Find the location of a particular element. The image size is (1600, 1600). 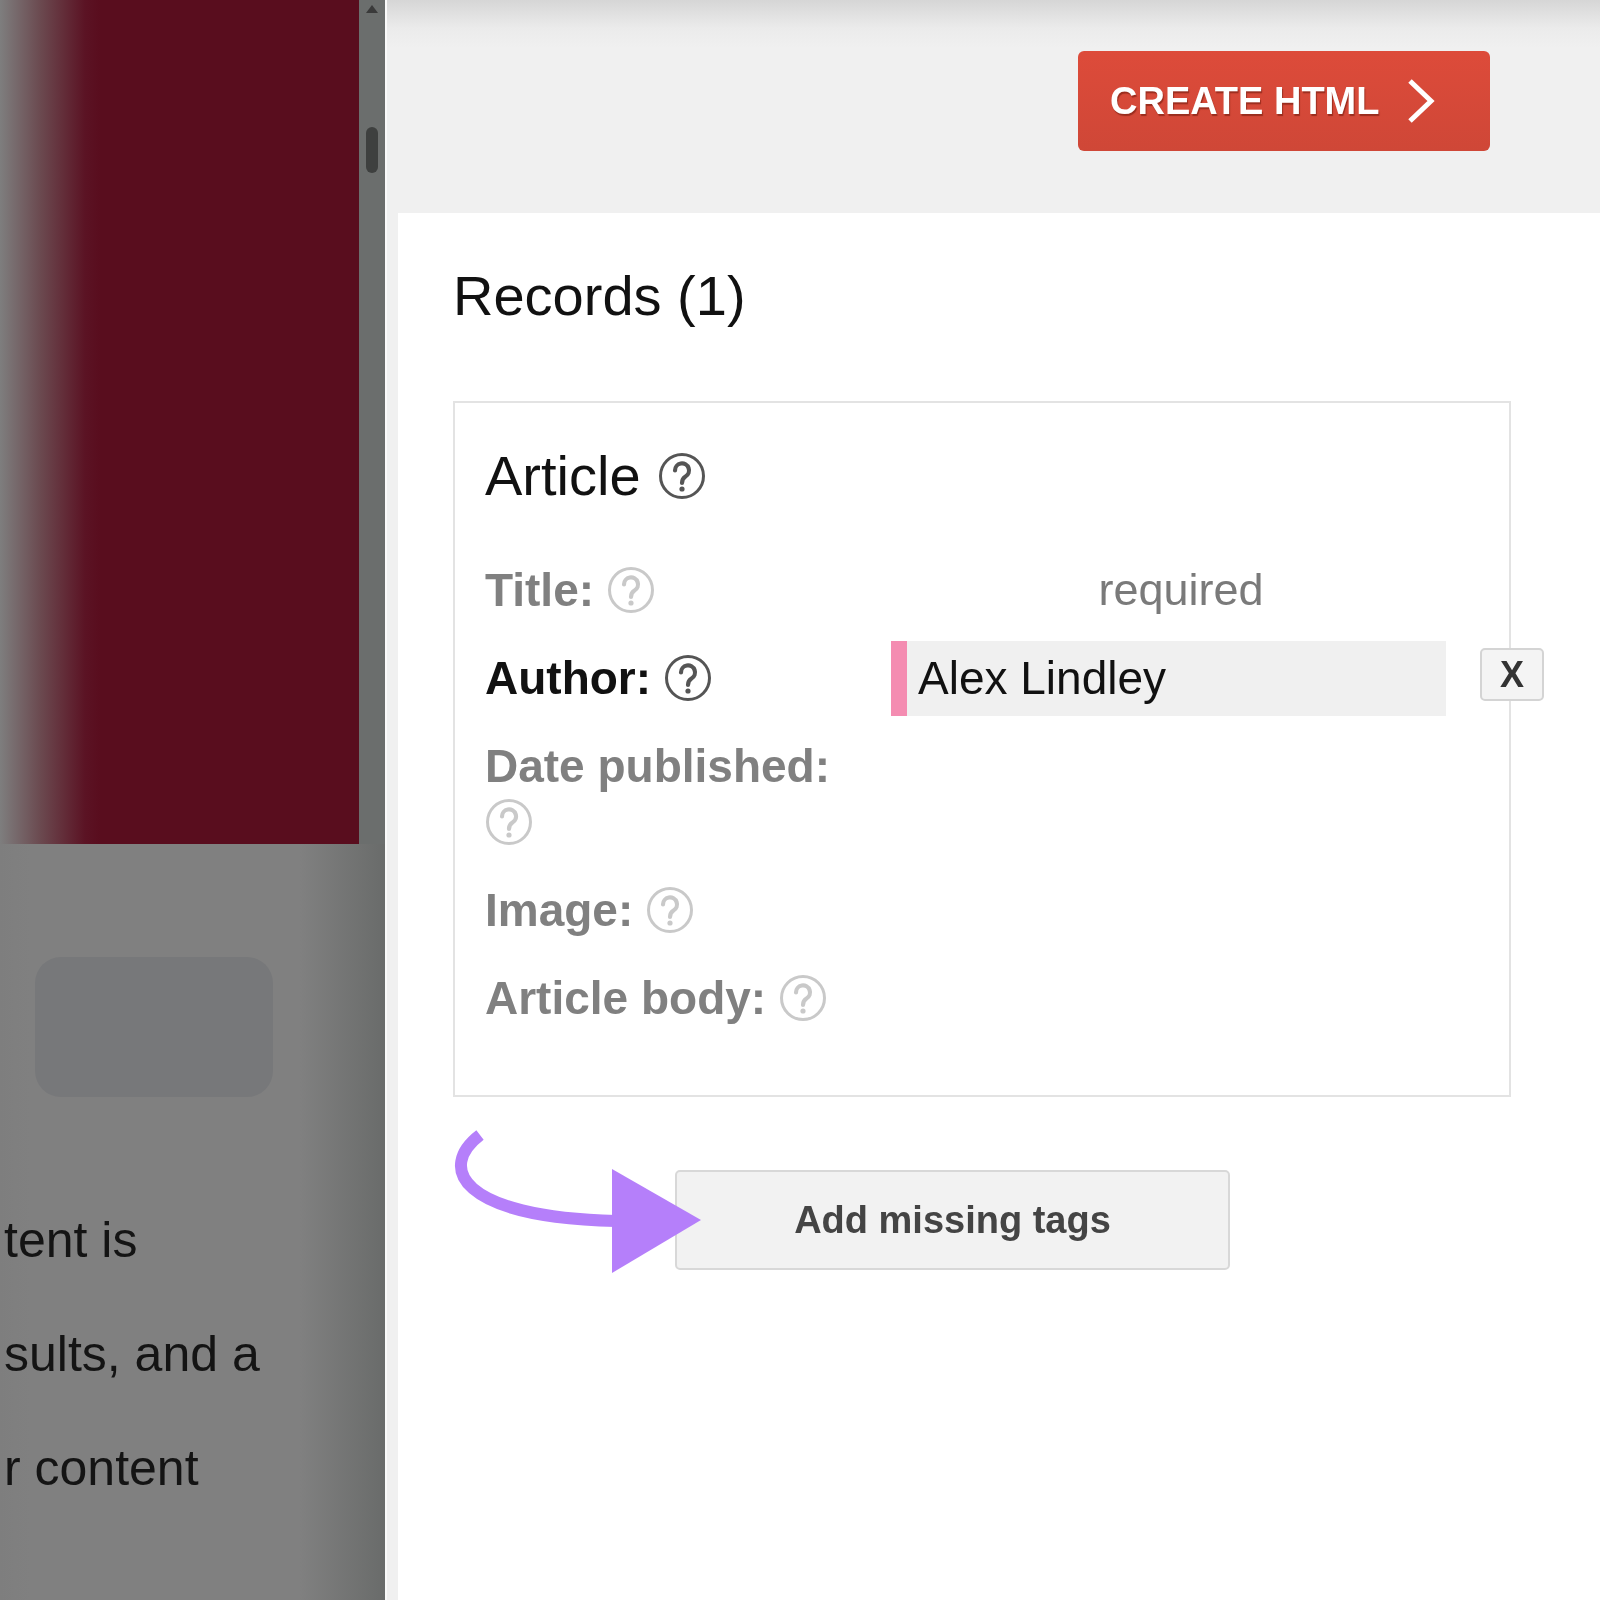

page-text-line: sults, and a is located at coordinates (131, 1354).